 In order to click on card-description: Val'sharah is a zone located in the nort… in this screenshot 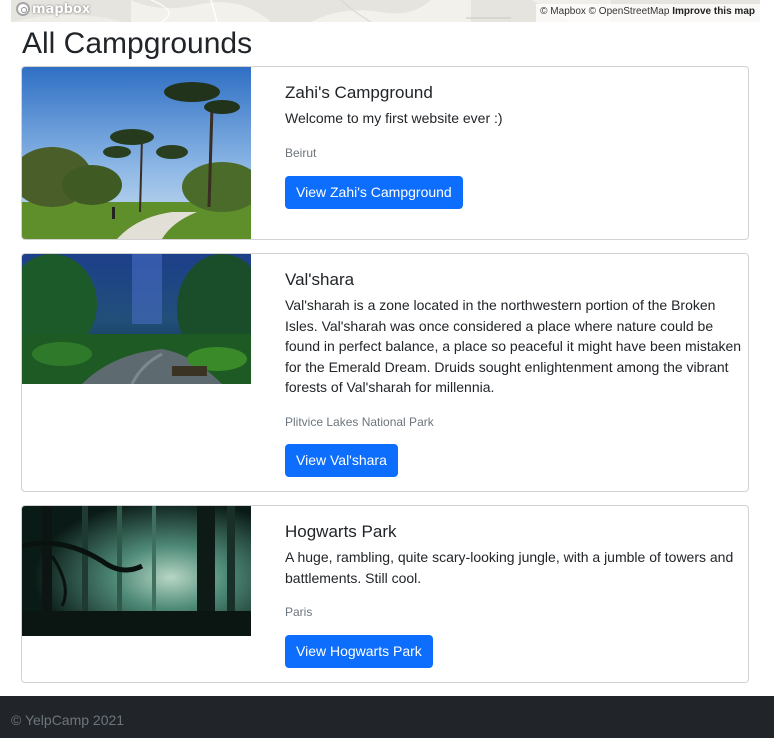, I will do `click(513, 346)`.